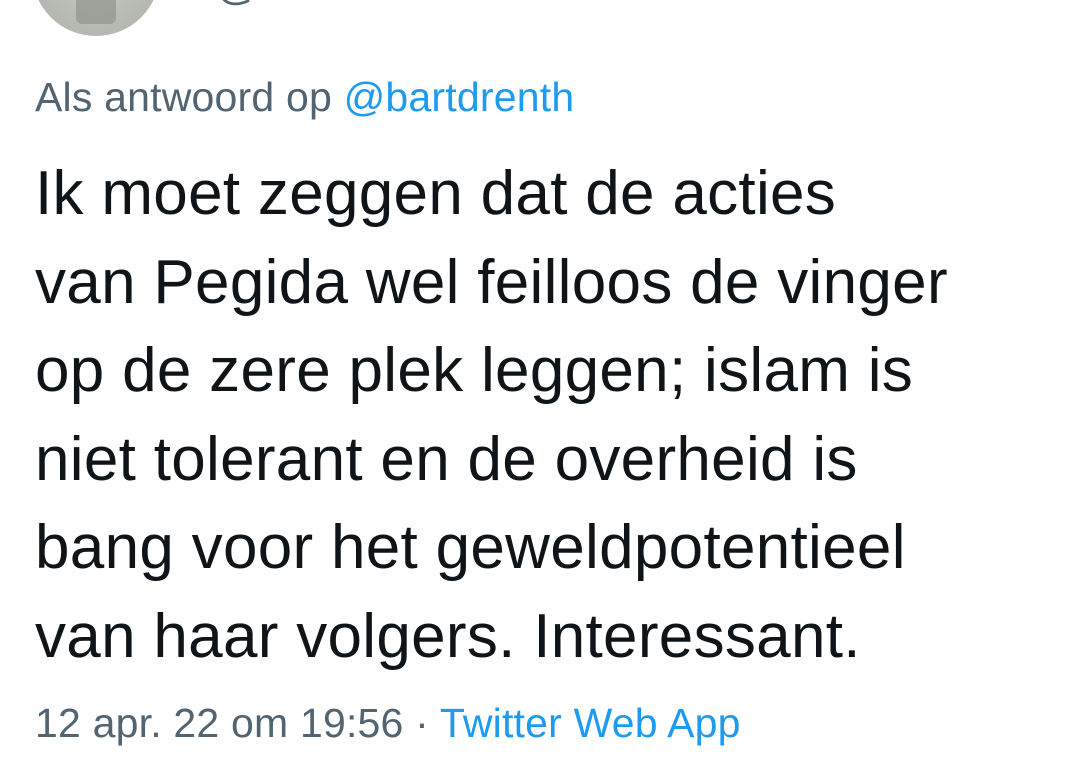 The image size is (1080, 774). Describe the element at coordinates (189, 97) in the screenshot. I see `reply-prefix: Als antwoord op` at that location.